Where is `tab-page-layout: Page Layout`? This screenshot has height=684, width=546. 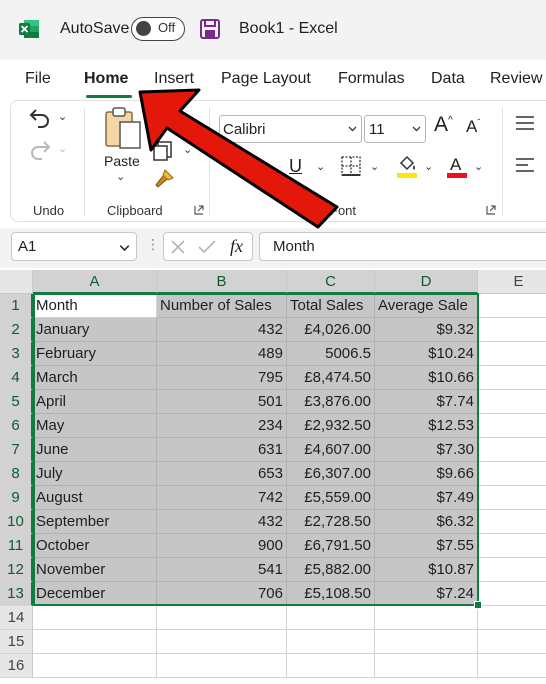 tab-page-layout: Page Layout is located at coordinates (266, 79).